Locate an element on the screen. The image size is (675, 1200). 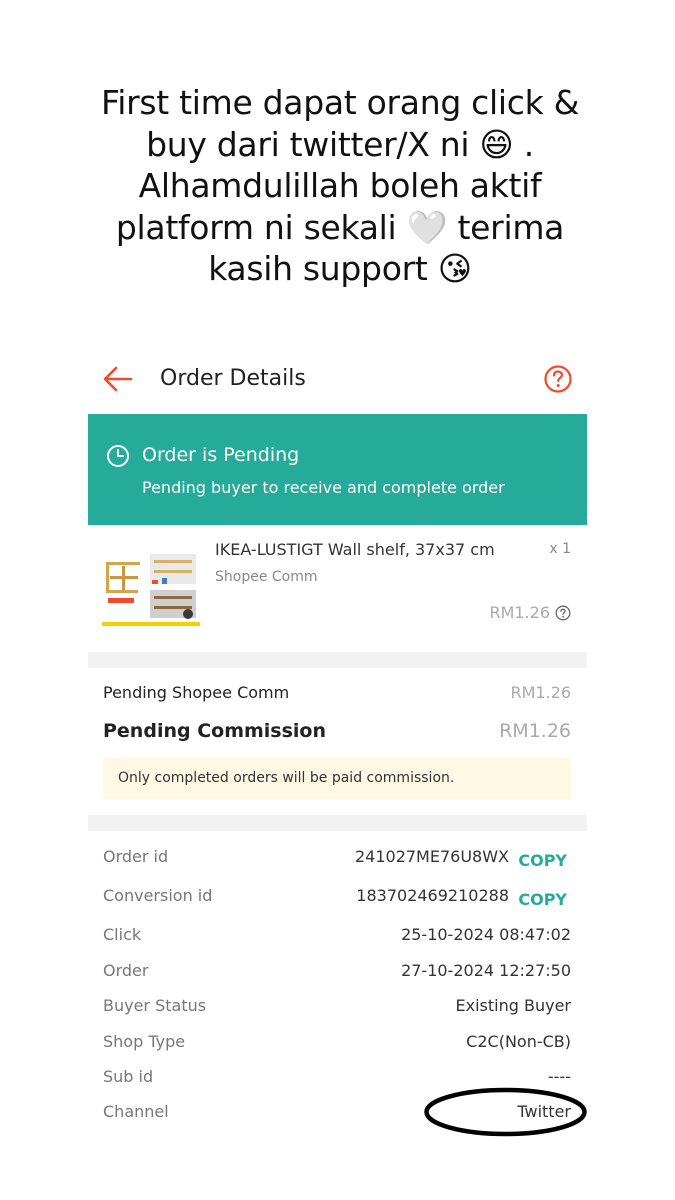
click-row: Click 25-10-2024 08:47:02 is located at coordinates (337, 937).